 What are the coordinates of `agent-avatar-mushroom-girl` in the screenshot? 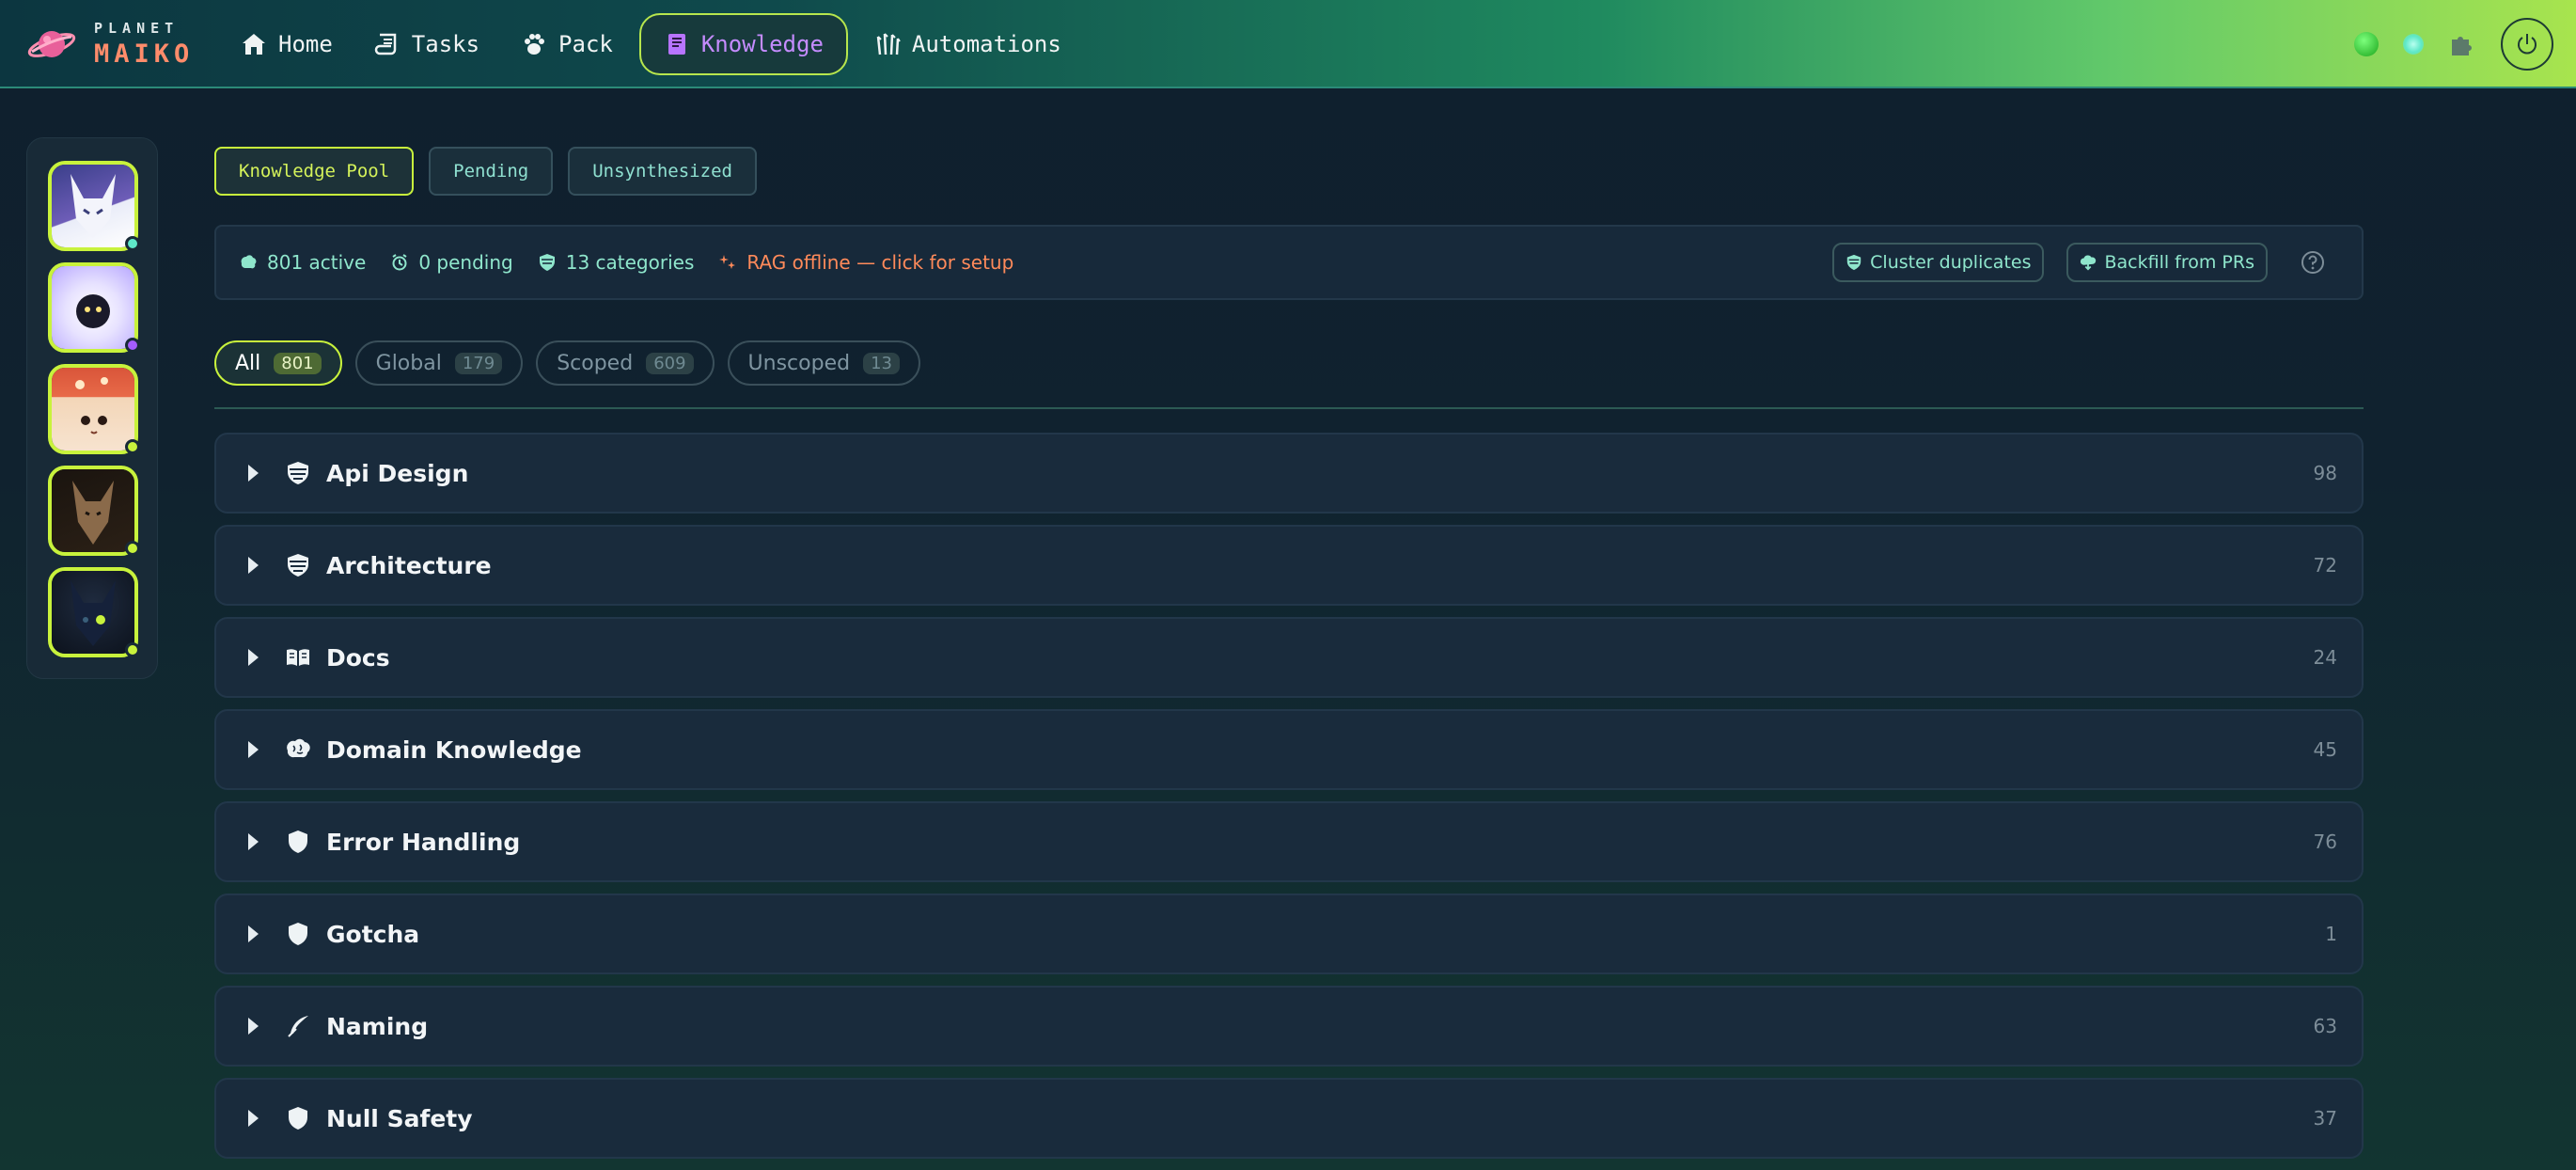 It's located at (94, 409).